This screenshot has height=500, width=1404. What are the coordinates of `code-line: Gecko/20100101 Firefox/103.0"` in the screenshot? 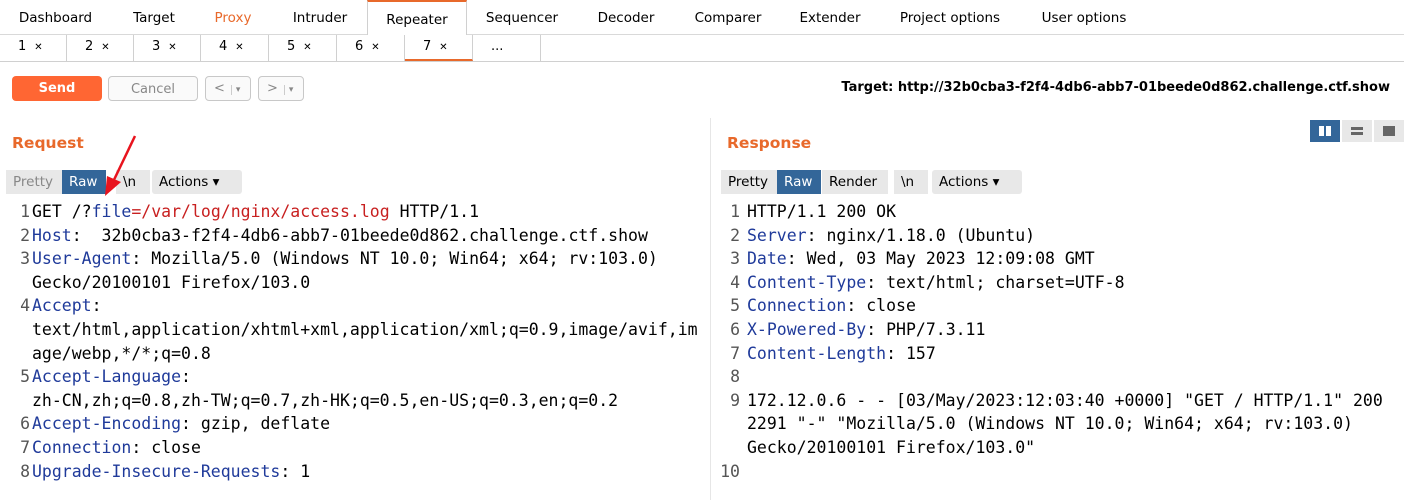 It's located at (891, 447).